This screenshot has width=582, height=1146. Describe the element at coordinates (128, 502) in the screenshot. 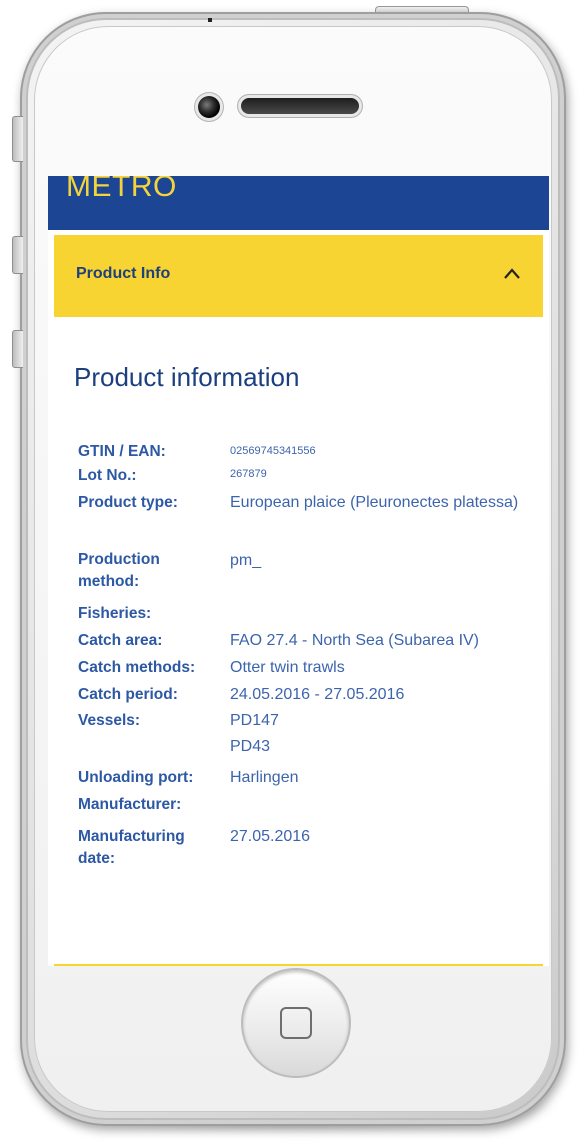

I see `field-label-product-type: Product type:` at that location.